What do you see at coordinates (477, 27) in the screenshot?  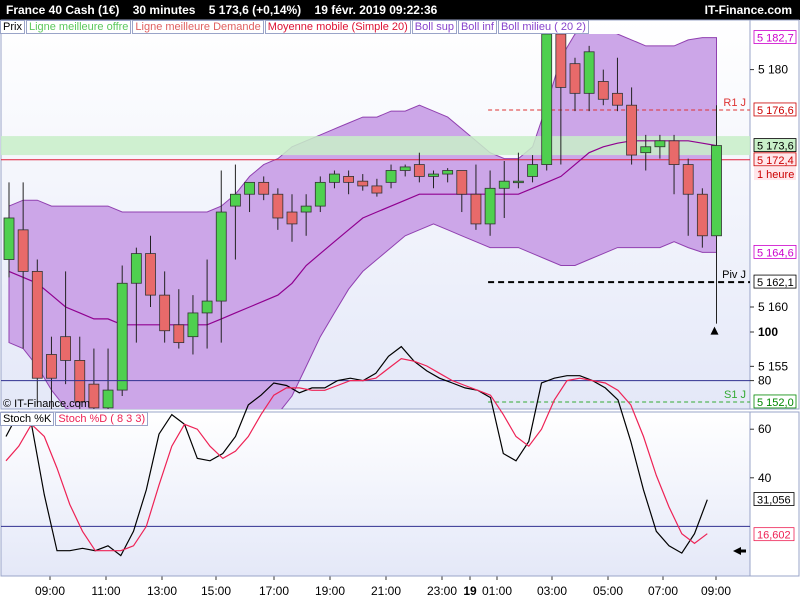 I see `legend-boll-inf: Boll inf` at bounding box center [477, 27].